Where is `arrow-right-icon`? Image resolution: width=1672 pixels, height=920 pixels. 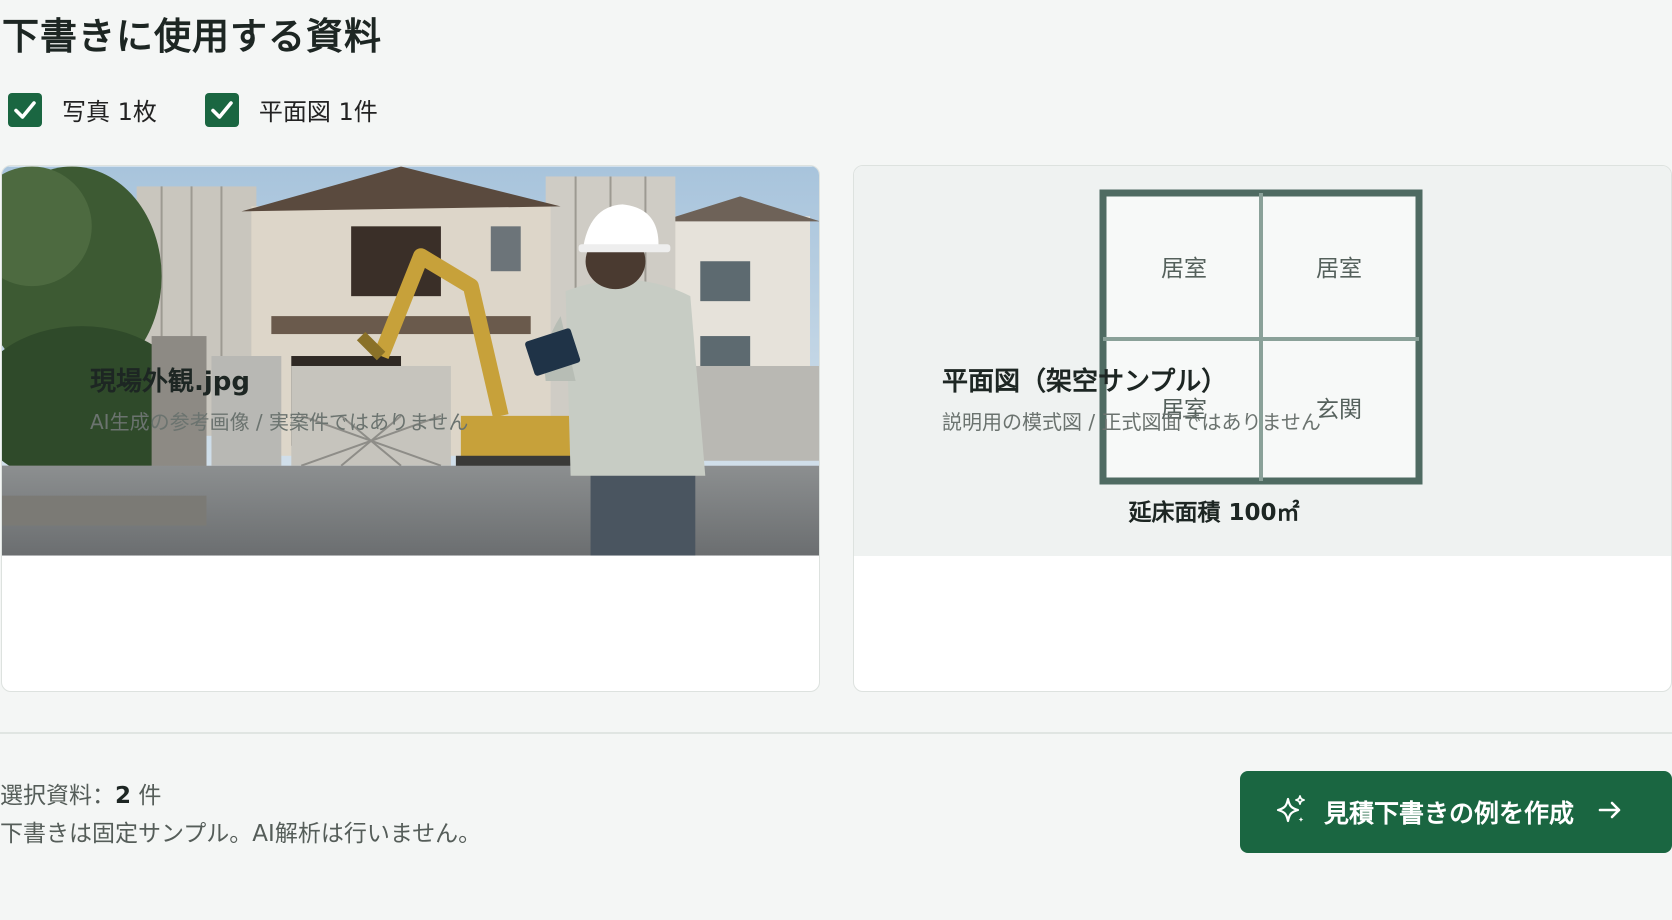 arrow-right-icon is located at coordinates (1610, 812).